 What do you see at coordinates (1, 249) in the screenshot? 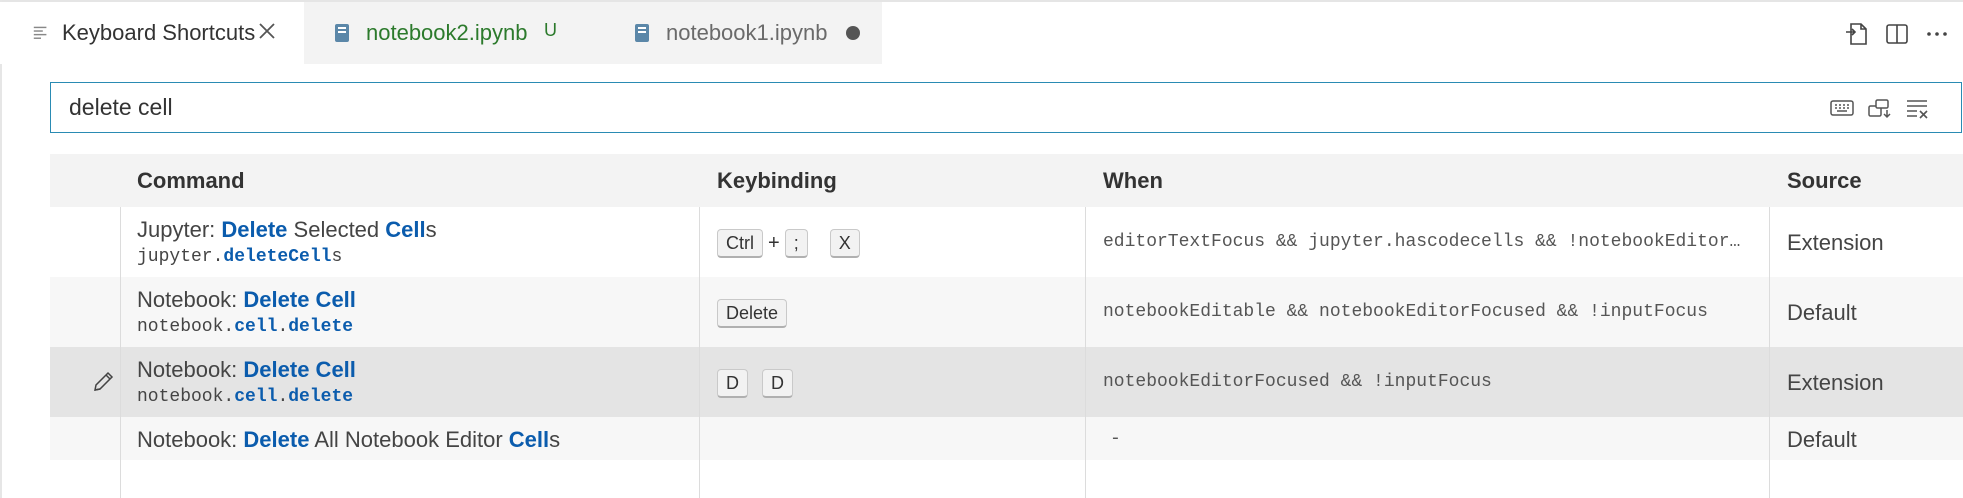
I see `left-border` at bounding box center [1, 249].